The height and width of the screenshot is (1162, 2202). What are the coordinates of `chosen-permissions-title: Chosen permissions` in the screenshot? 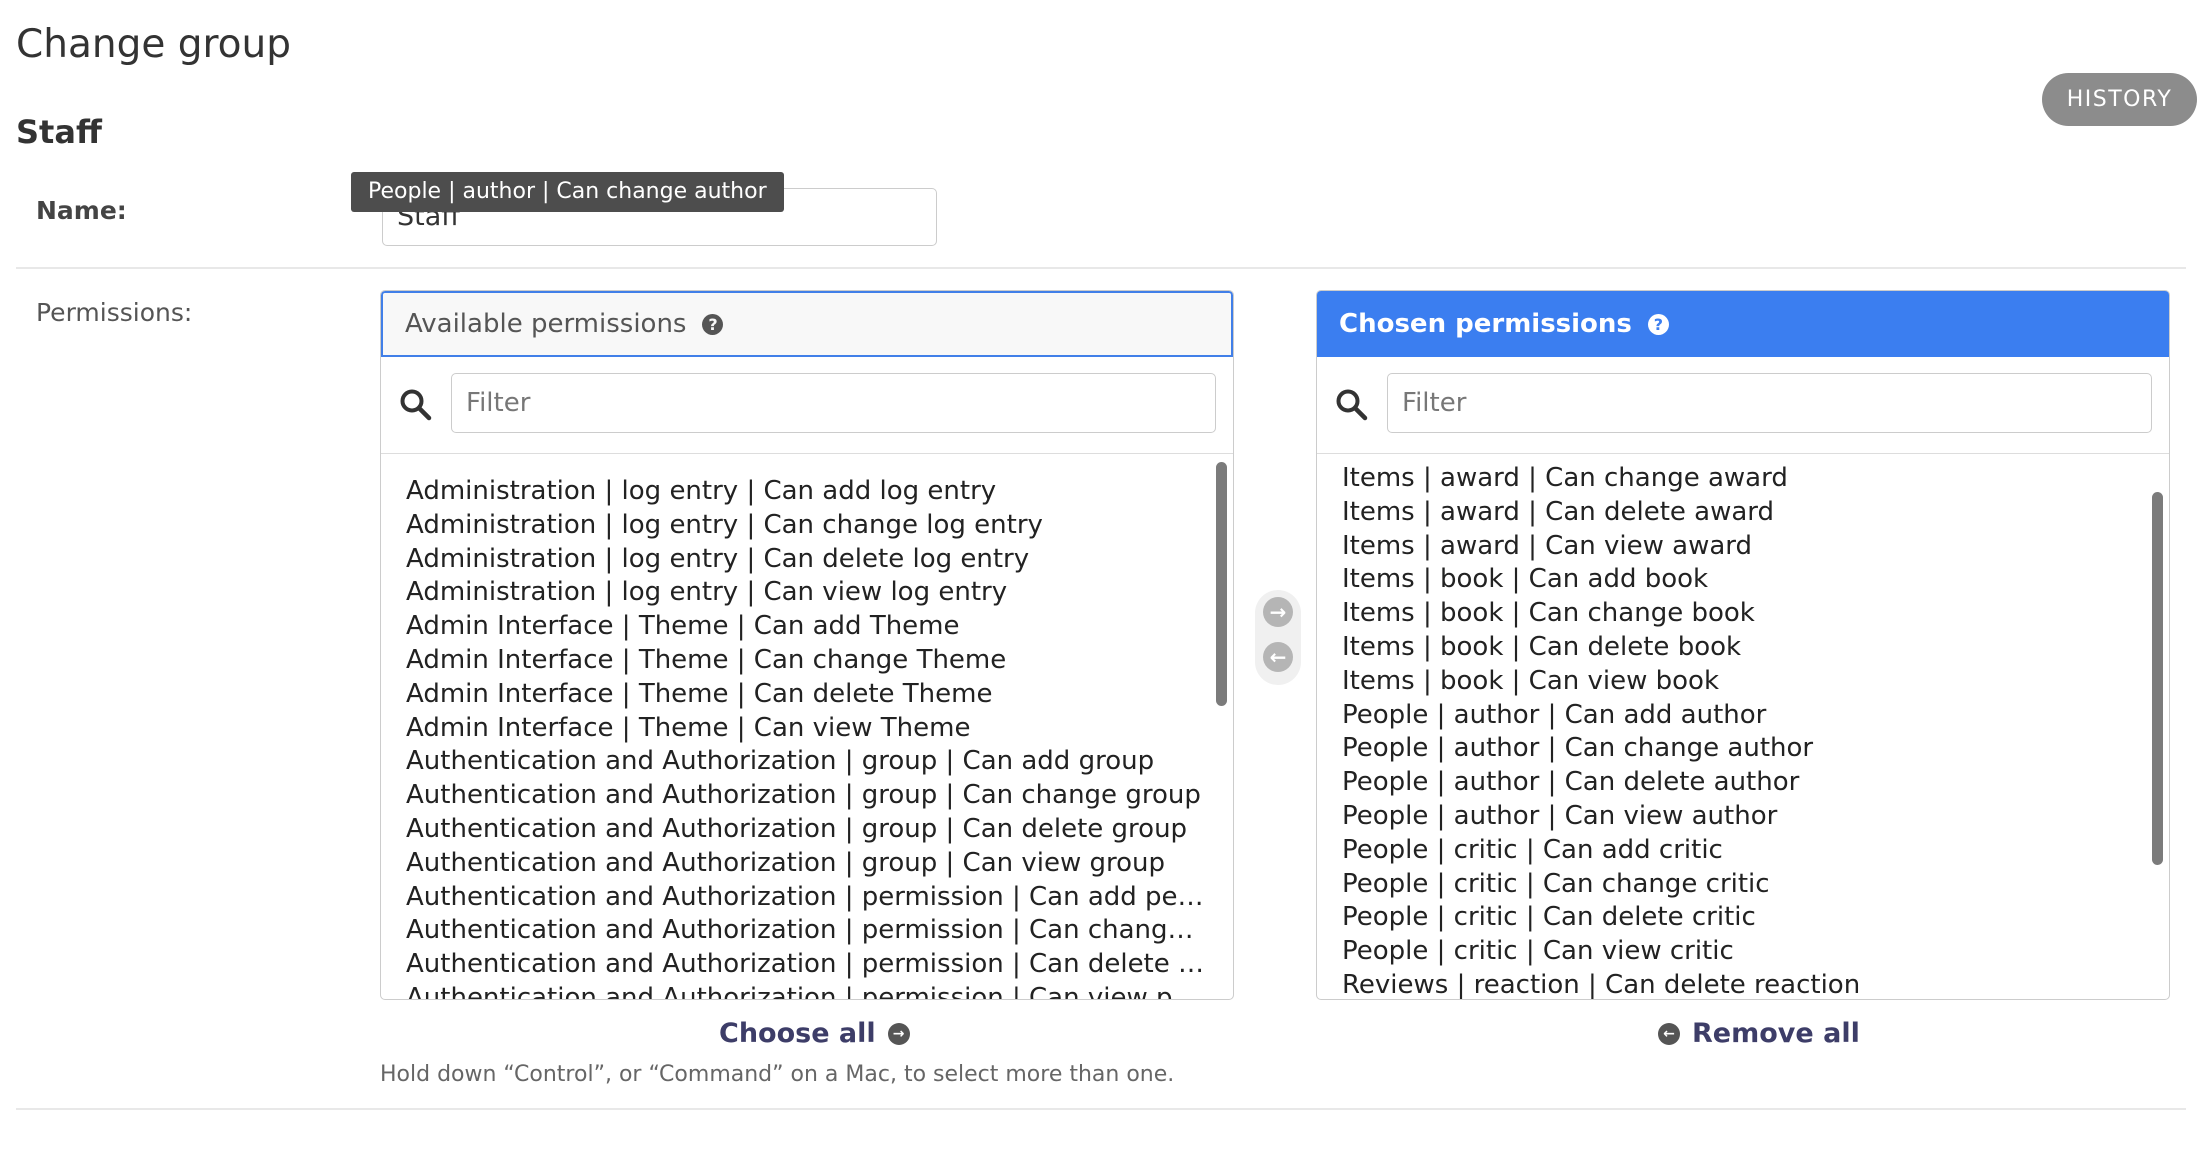 It's located at (1485, 324).